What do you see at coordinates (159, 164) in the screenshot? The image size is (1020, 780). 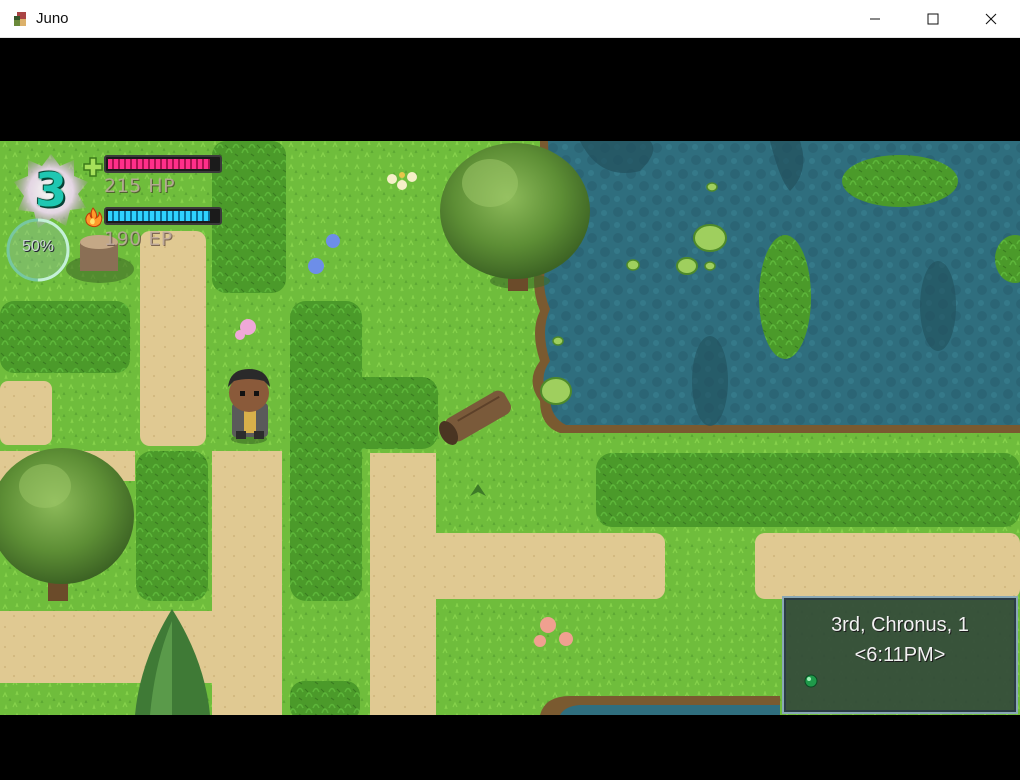 I see `hp-bar-fill` at bounding box center [159, 164].